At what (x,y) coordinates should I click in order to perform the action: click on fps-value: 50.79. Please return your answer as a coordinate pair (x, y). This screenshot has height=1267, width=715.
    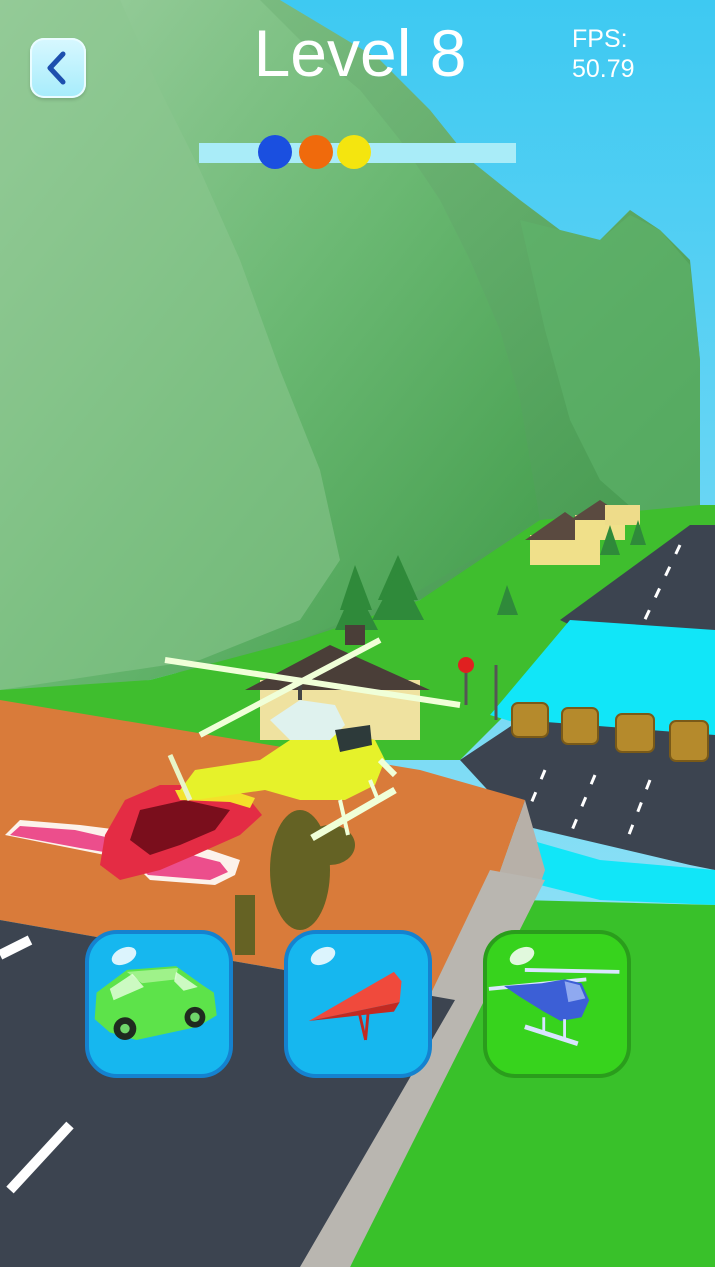
    Looking at the image, I should click on (603, 69).